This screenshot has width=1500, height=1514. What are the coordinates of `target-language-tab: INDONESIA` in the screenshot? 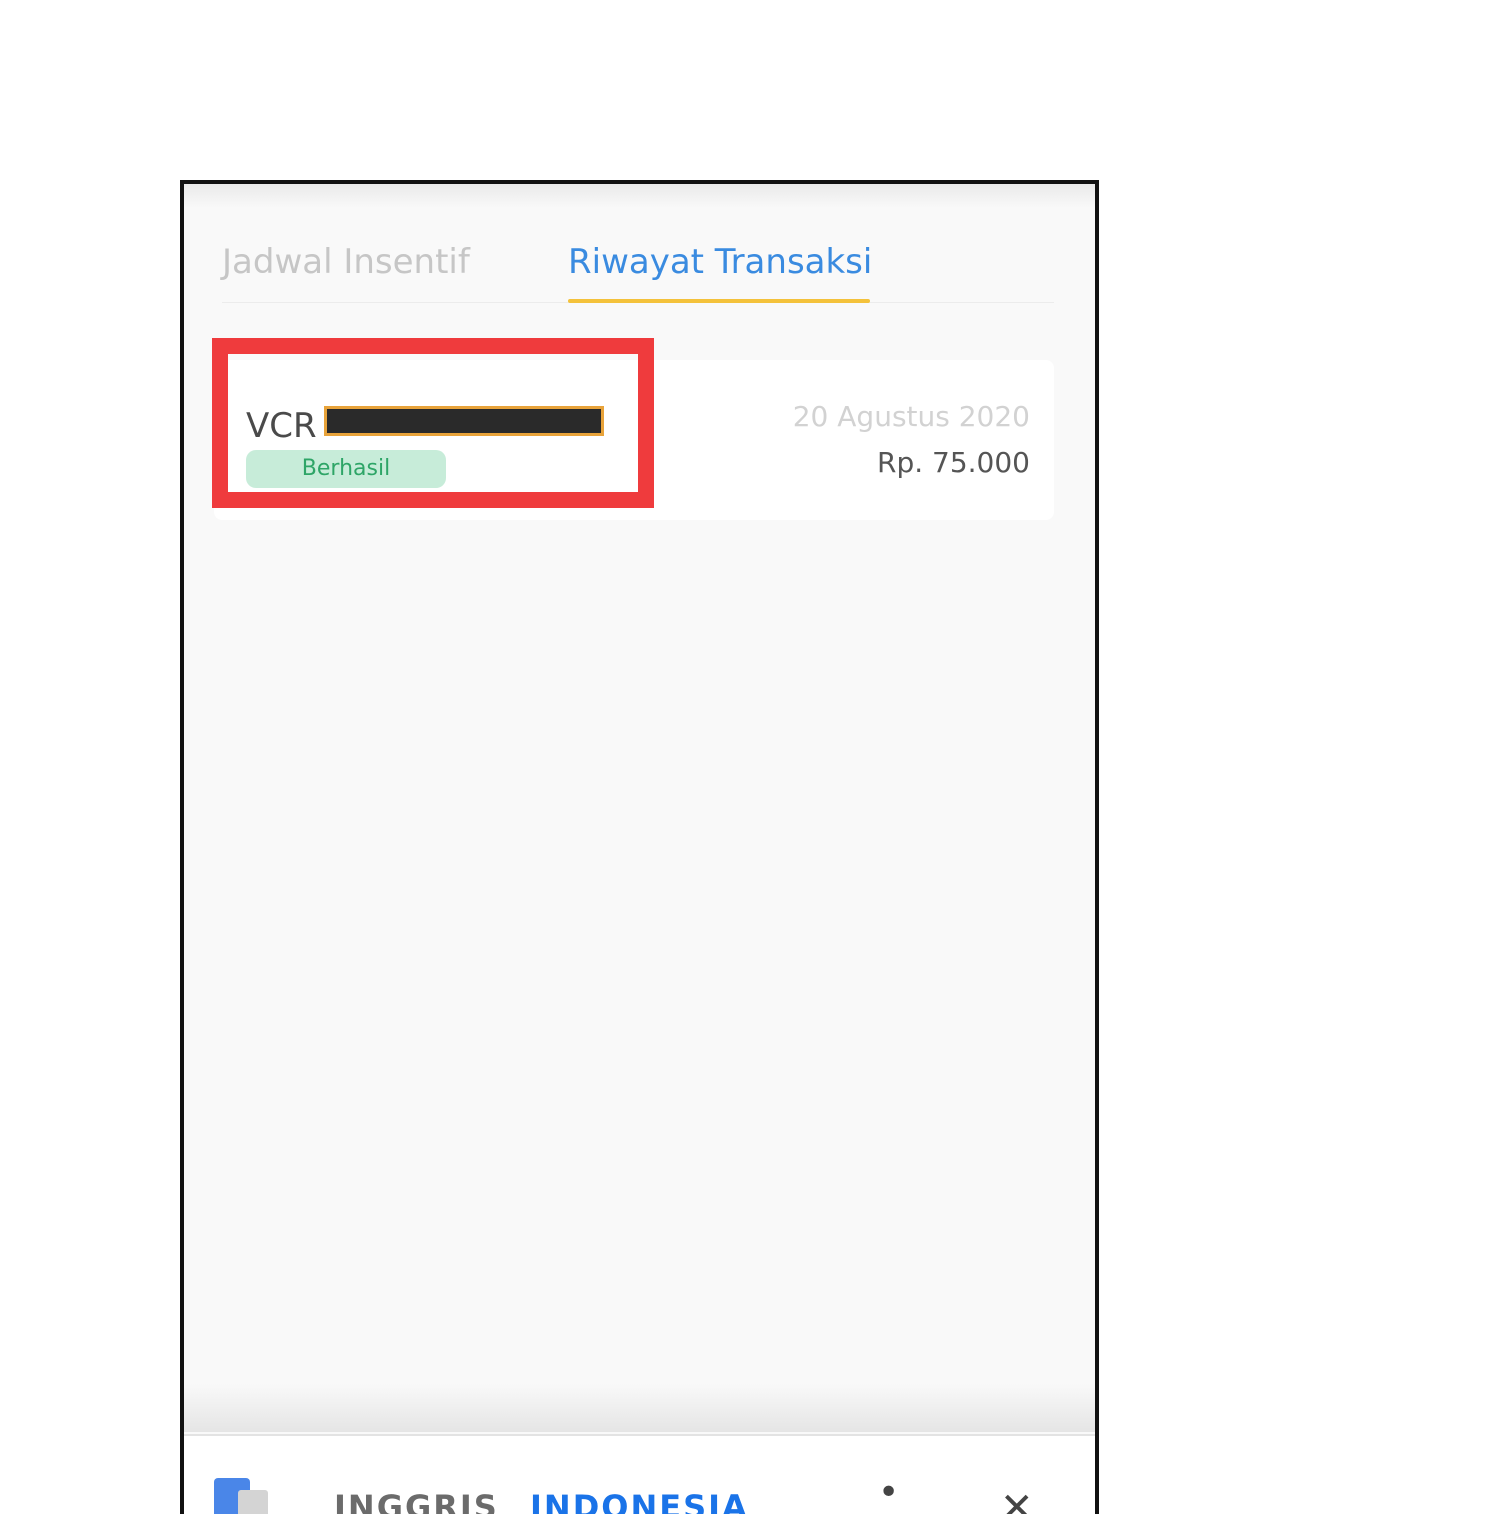 It's located at (639, 1501).